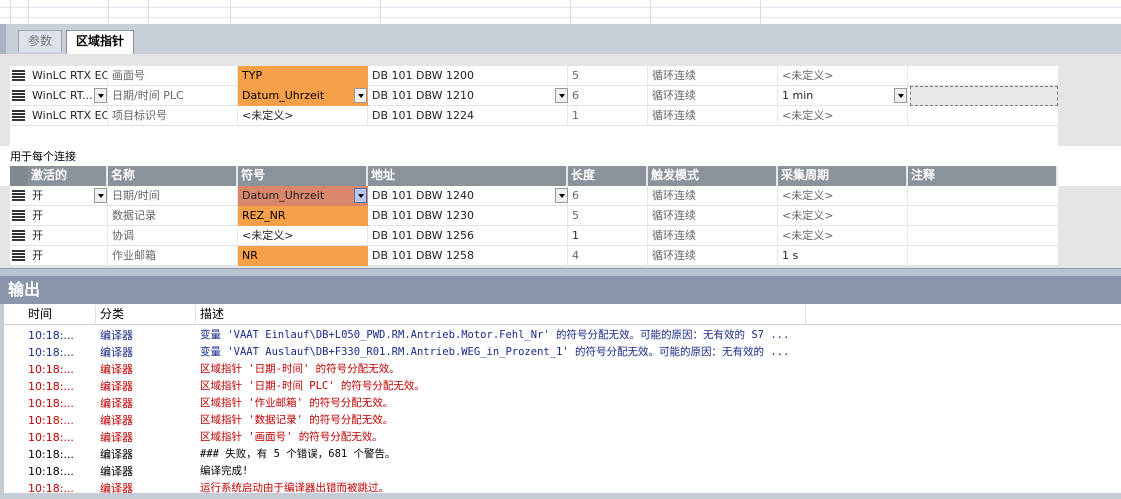 The height and width of the screenshot is (499, 1121). Describe the element at coordinates (468, 236) in the screenshot. I see `address-cell: DB 101 DBW 1256` at that location.